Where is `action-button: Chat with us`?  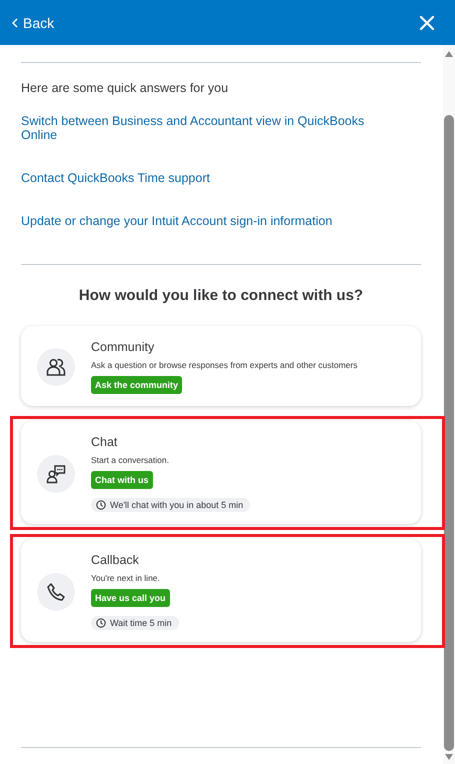
action-button: Chat with us is located at coordinates (121, 480).